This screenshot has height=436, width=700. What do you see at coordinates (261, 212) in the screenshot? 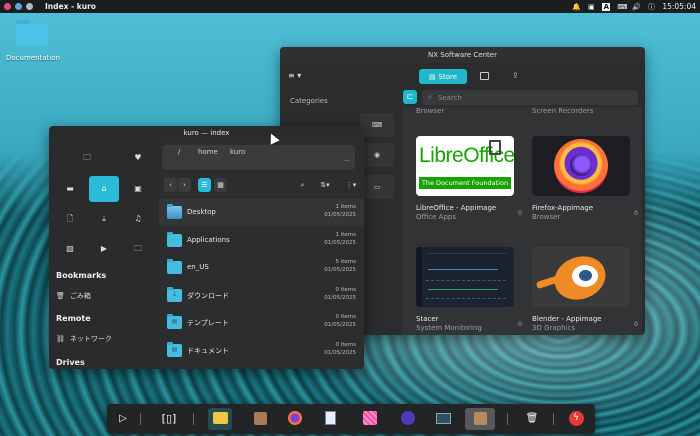
I see `file-row: Desktop 1 items 01/05/2025` at bounding box center [261, 212].